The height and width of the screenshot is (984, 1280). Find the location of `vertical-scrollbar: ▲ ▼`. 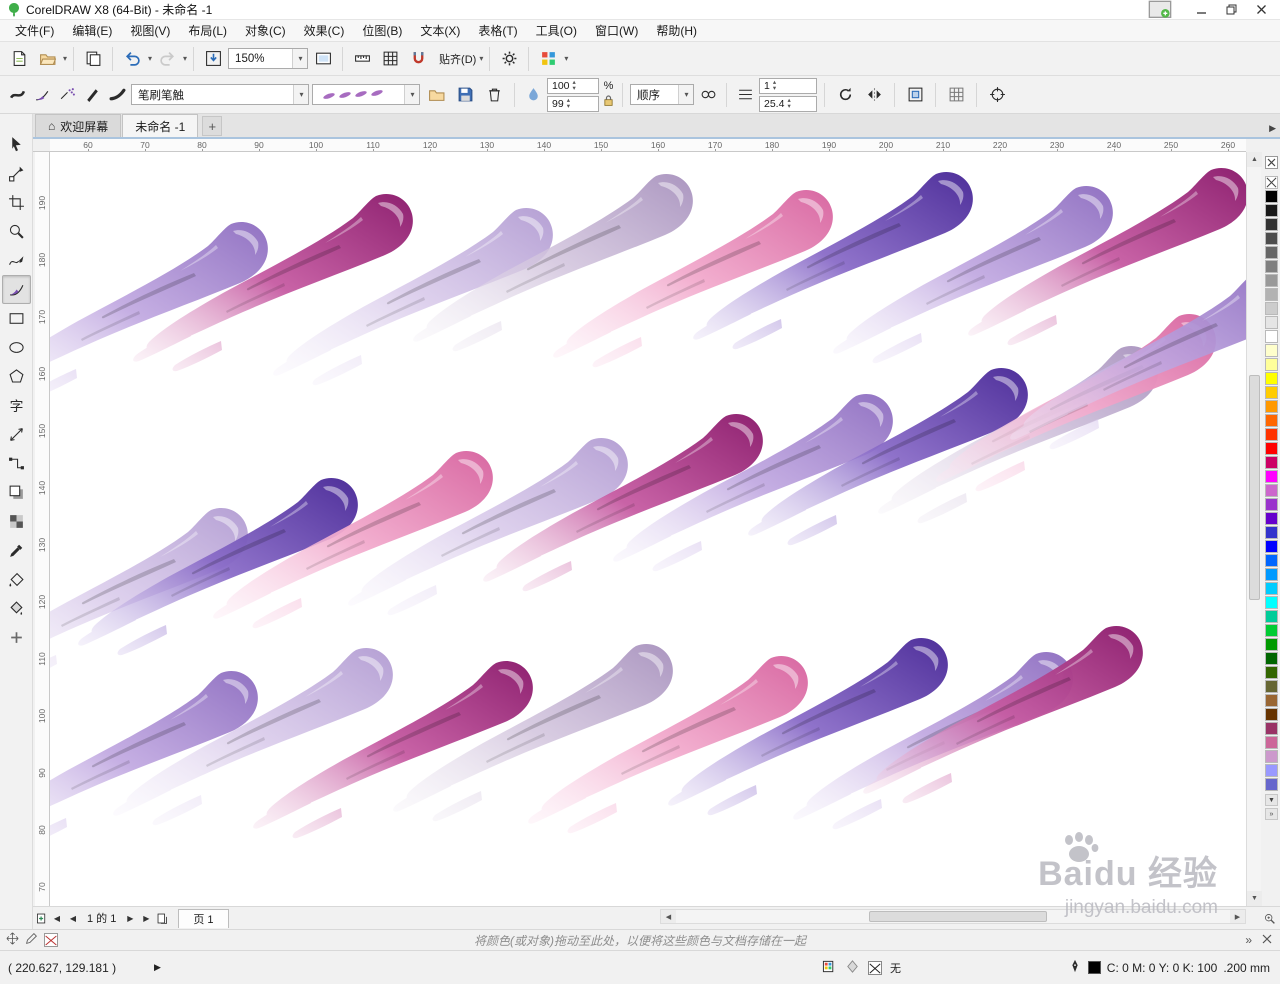

vertical-scrollbar: ▲ ▼ is located at coordinates (1254, 529).